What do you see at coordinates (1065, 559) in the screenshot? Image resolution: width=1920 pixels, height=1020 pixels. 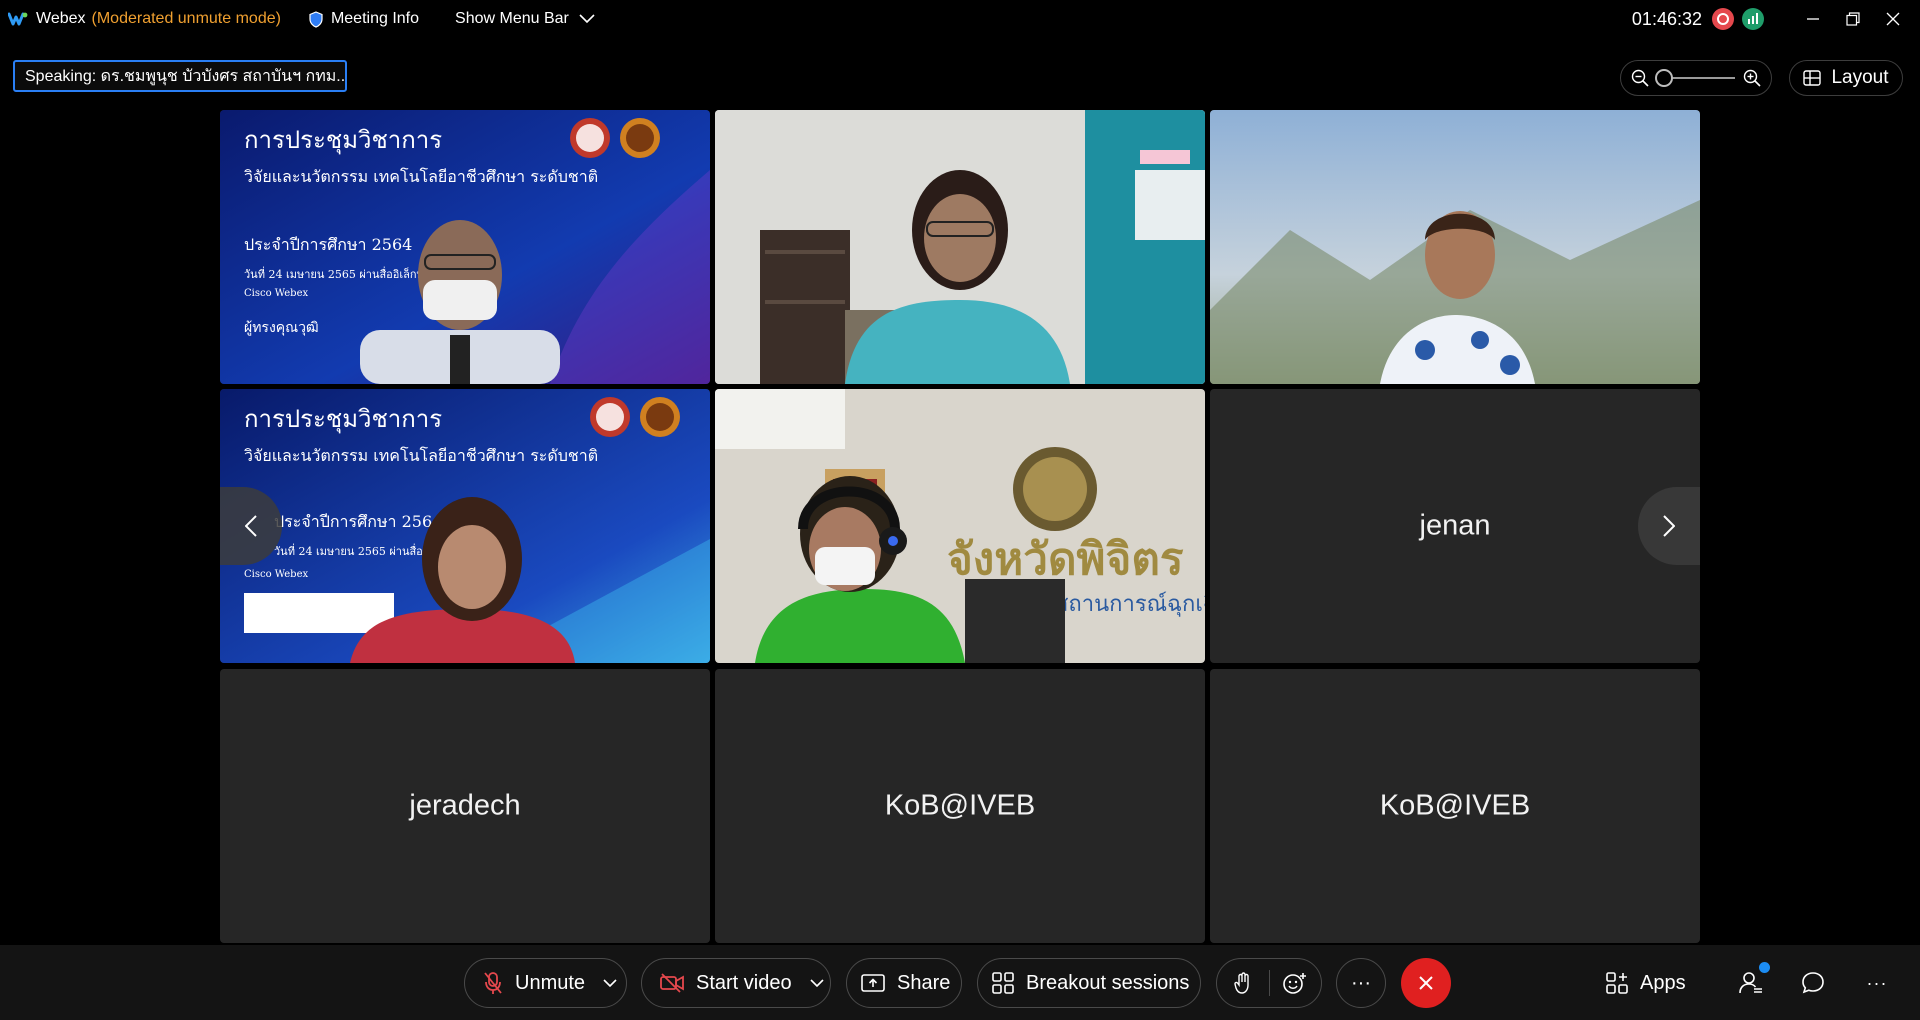 I see `wall-sign-main: จังหวัดพิจิตร` at bounding box center [1065, 559].